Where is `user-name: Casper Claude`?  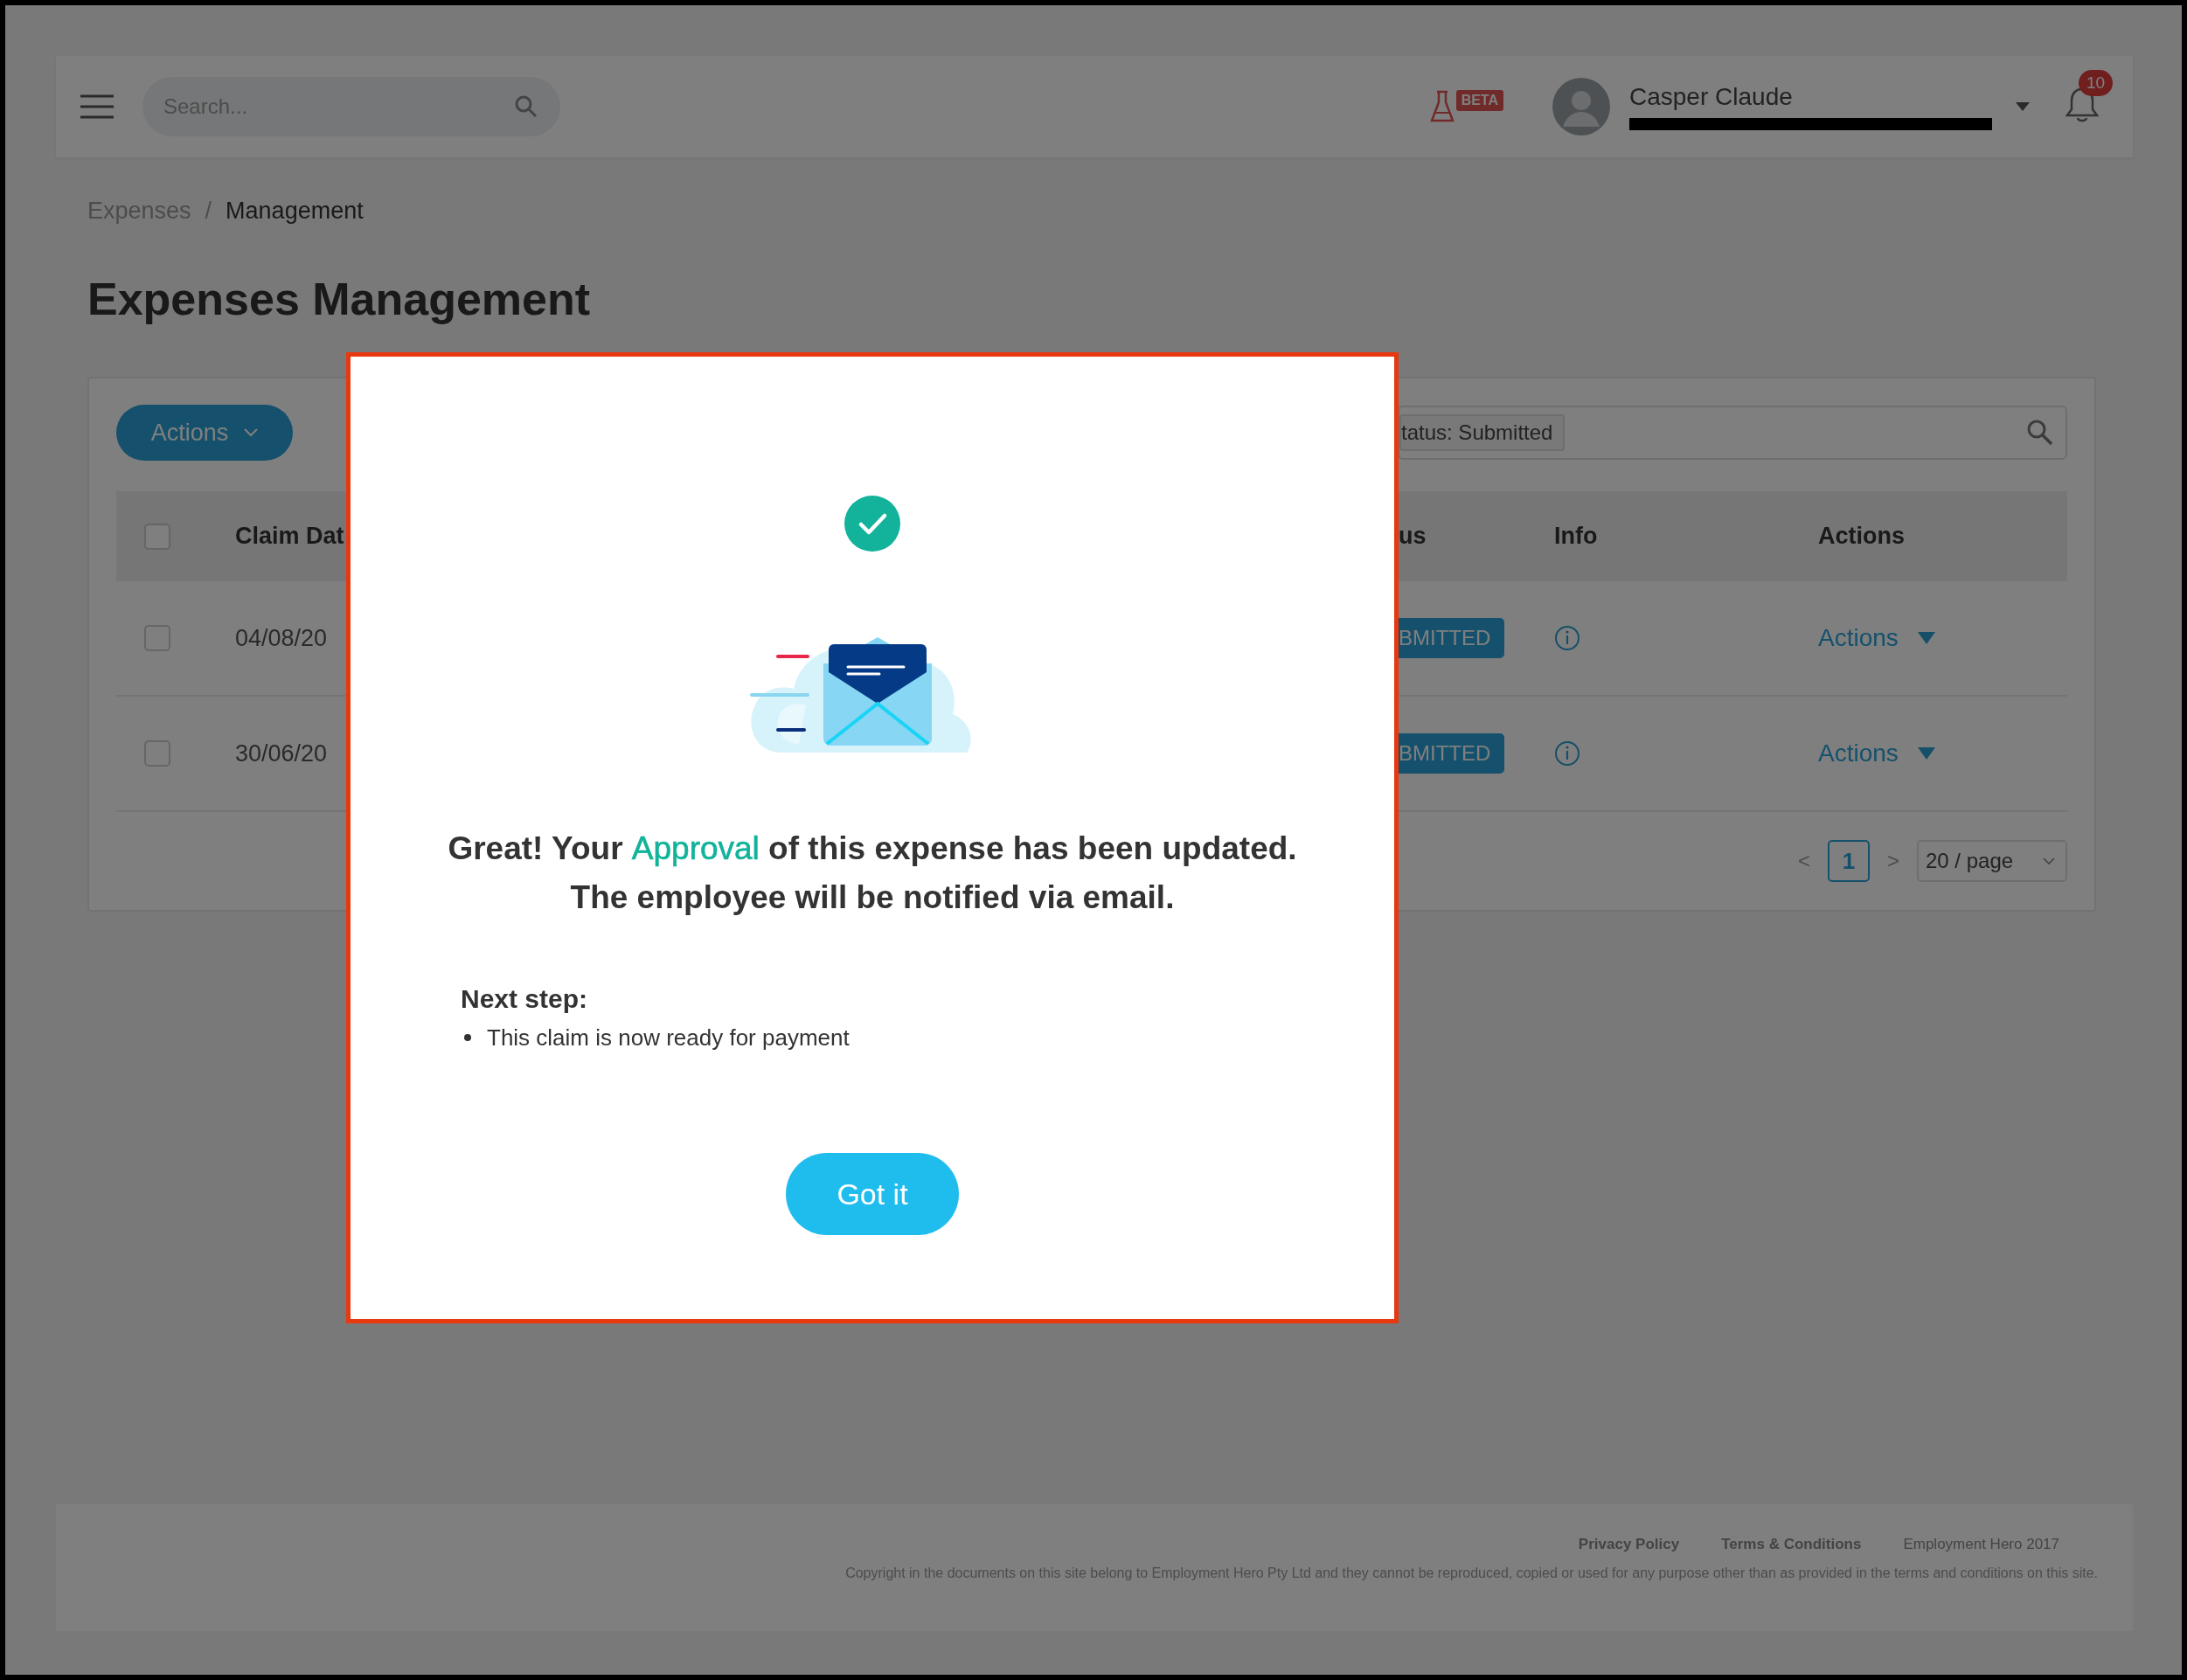
user-name: Casper Claude is located at coordinates (1817, 97).